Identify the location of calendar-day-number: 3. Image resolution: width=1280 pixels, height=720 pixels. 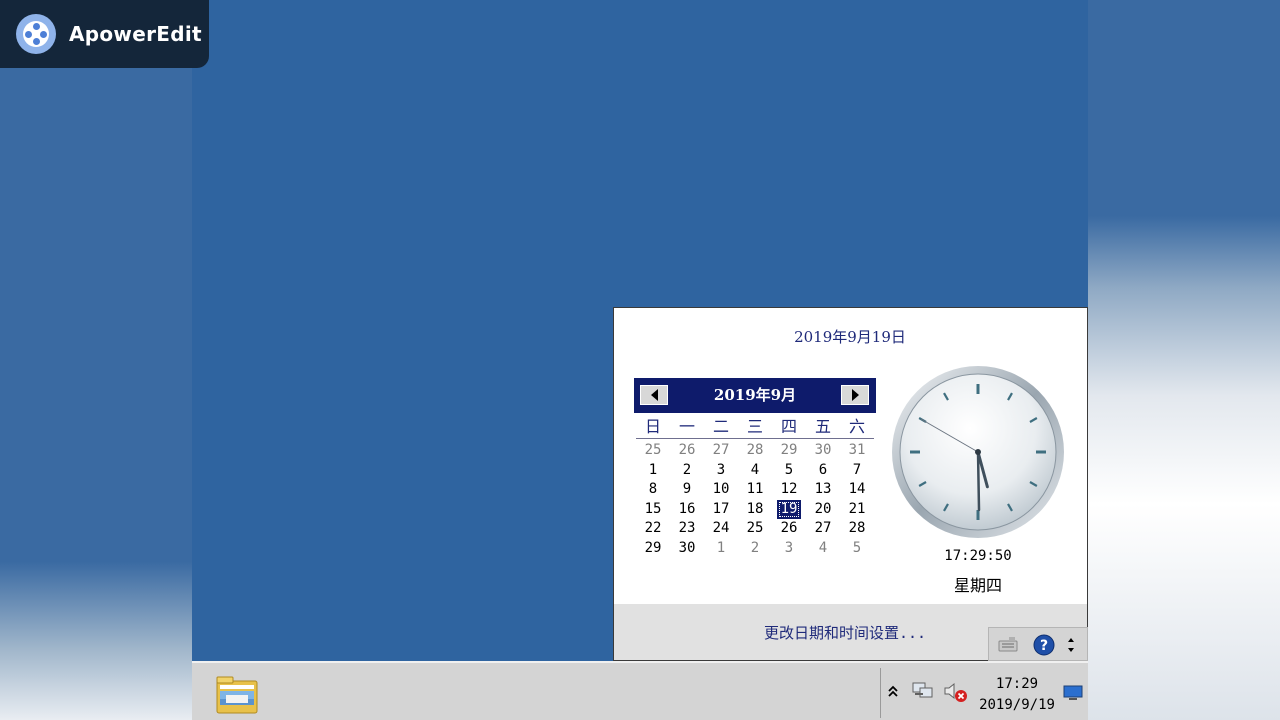
(789, 547).